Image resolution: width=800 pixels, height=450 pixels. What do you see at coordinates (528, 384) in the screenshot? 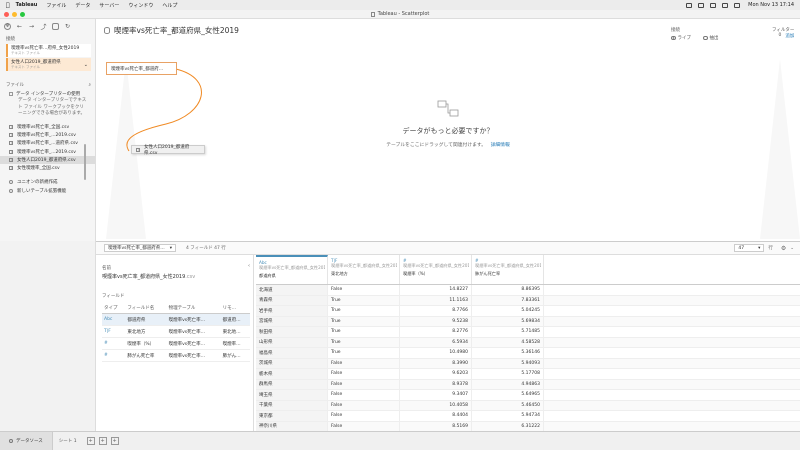
I see `table-row: 群馬県 False 8.9378 4.94863` at bounding box center [528, 384].